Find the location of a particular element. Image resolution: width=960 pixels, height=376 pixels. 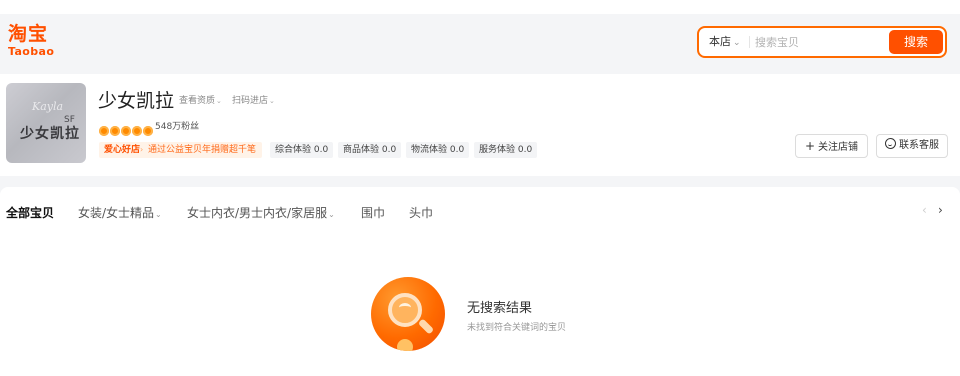

metric-logistics: 物流体验 0.0 is located at coordinates (438, 150).